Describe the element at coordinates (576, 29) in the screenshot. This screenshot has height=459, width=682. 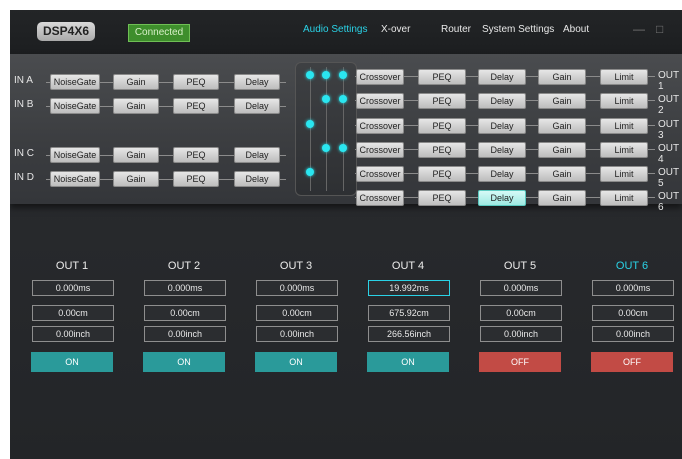
I see `tab-about: About` at that location.